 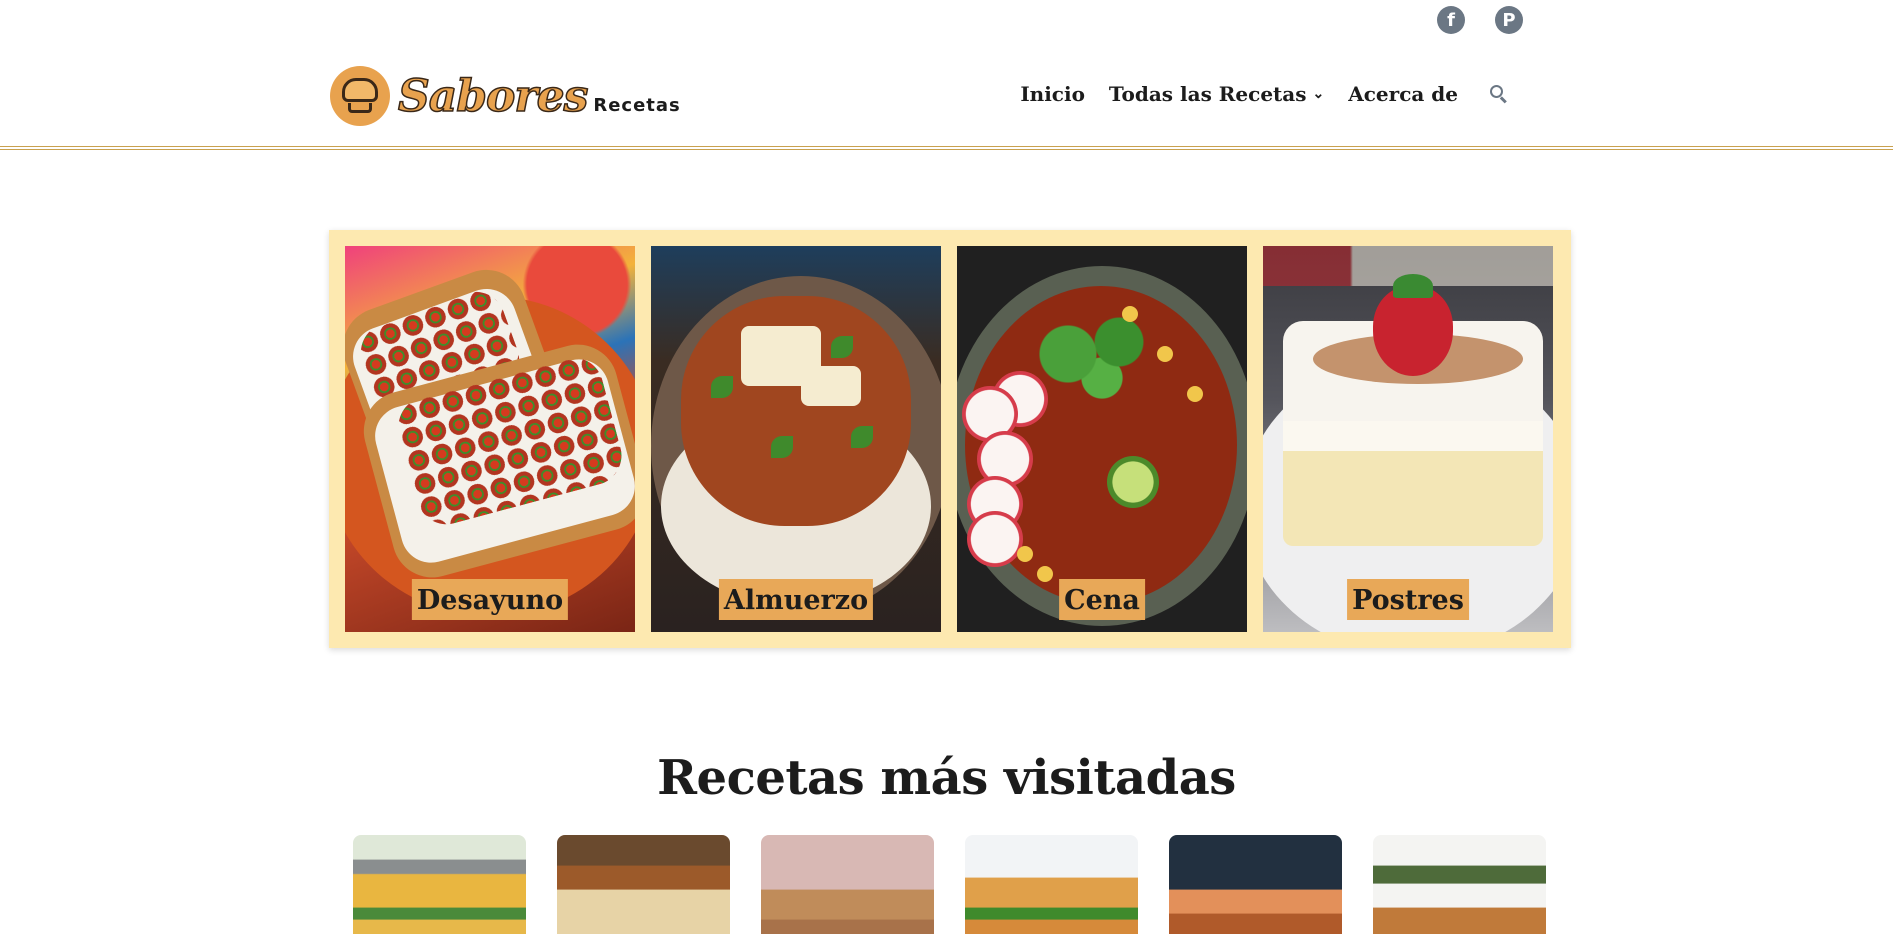 I want to click on main-nav: Inicio Todas las Recetas ⌄ Acerca de, so click(x=1264, y=94).